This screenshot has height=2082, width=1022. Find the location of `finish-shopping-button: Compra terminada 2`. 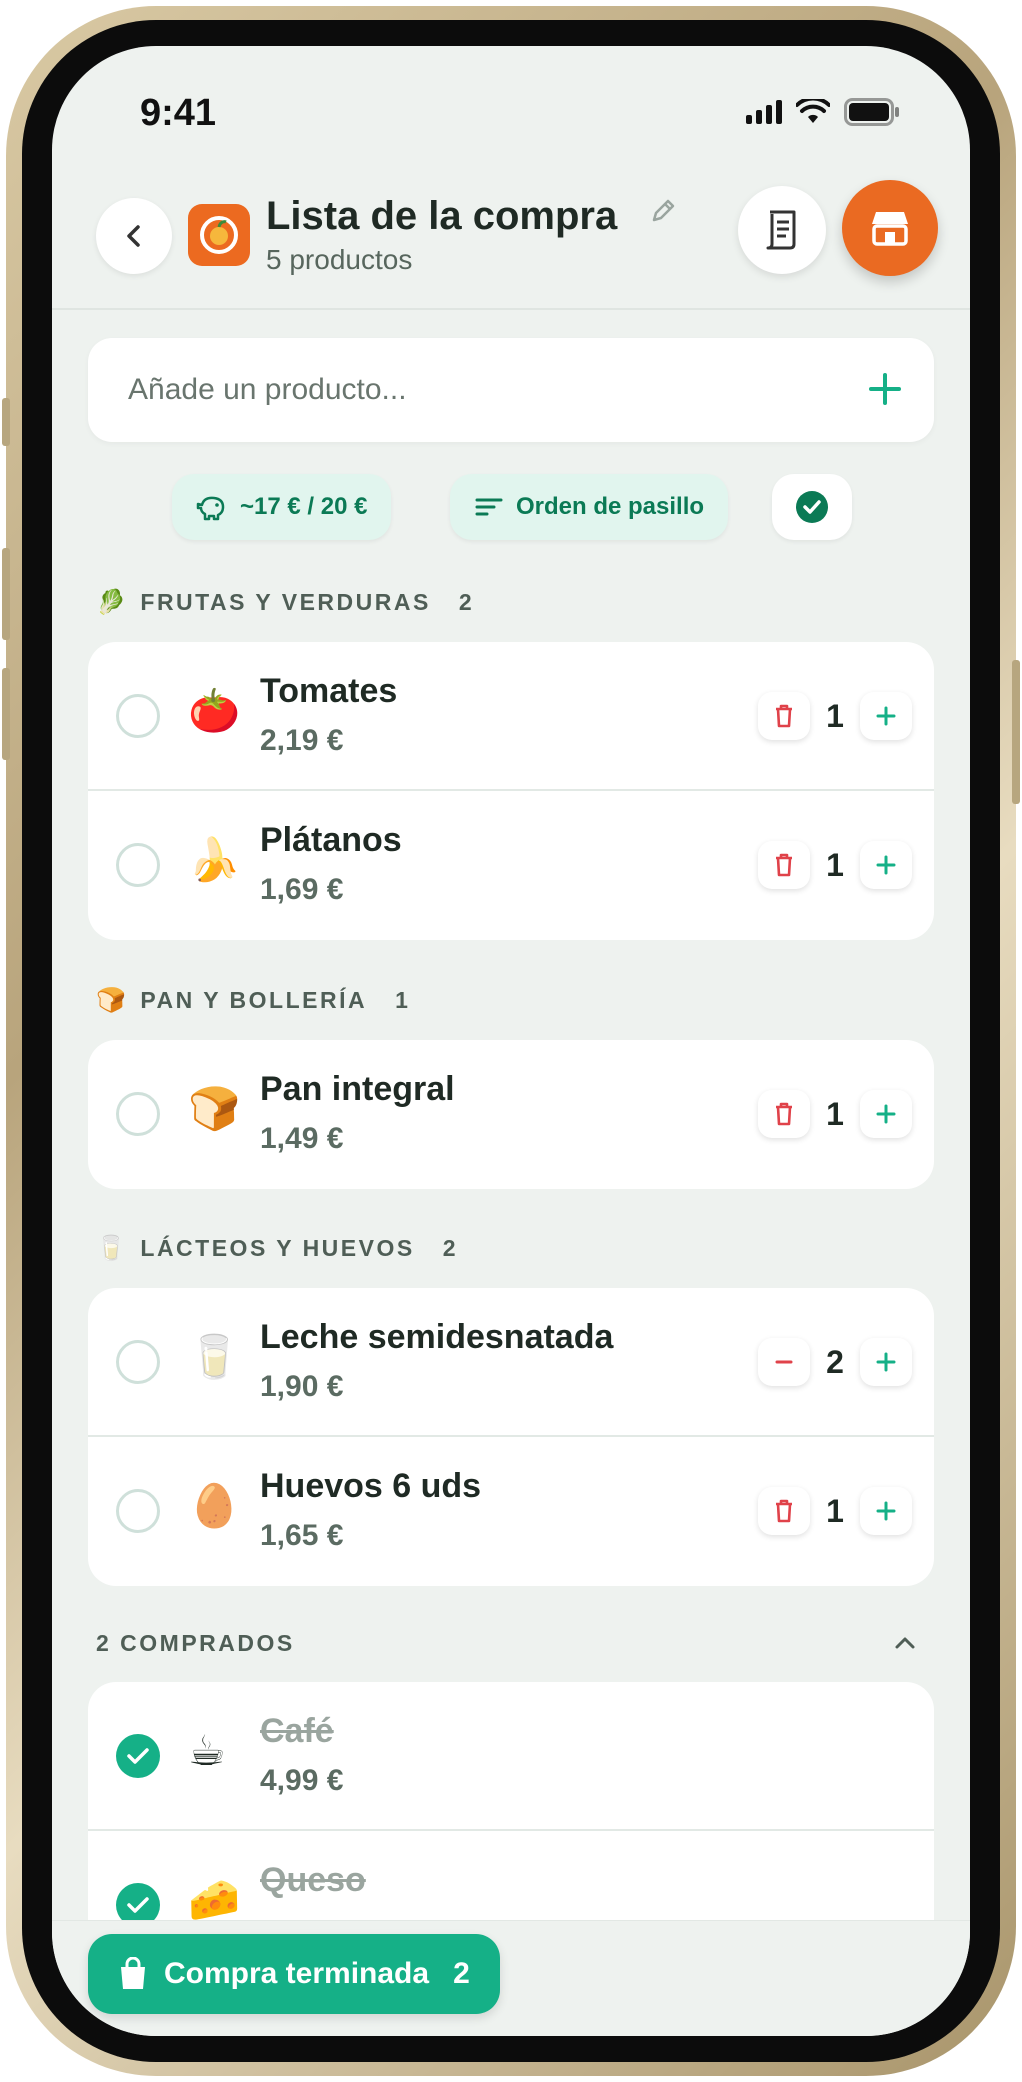

finish-shopping-button: Compra terminada 2 is located at coordinates (294, 1974).